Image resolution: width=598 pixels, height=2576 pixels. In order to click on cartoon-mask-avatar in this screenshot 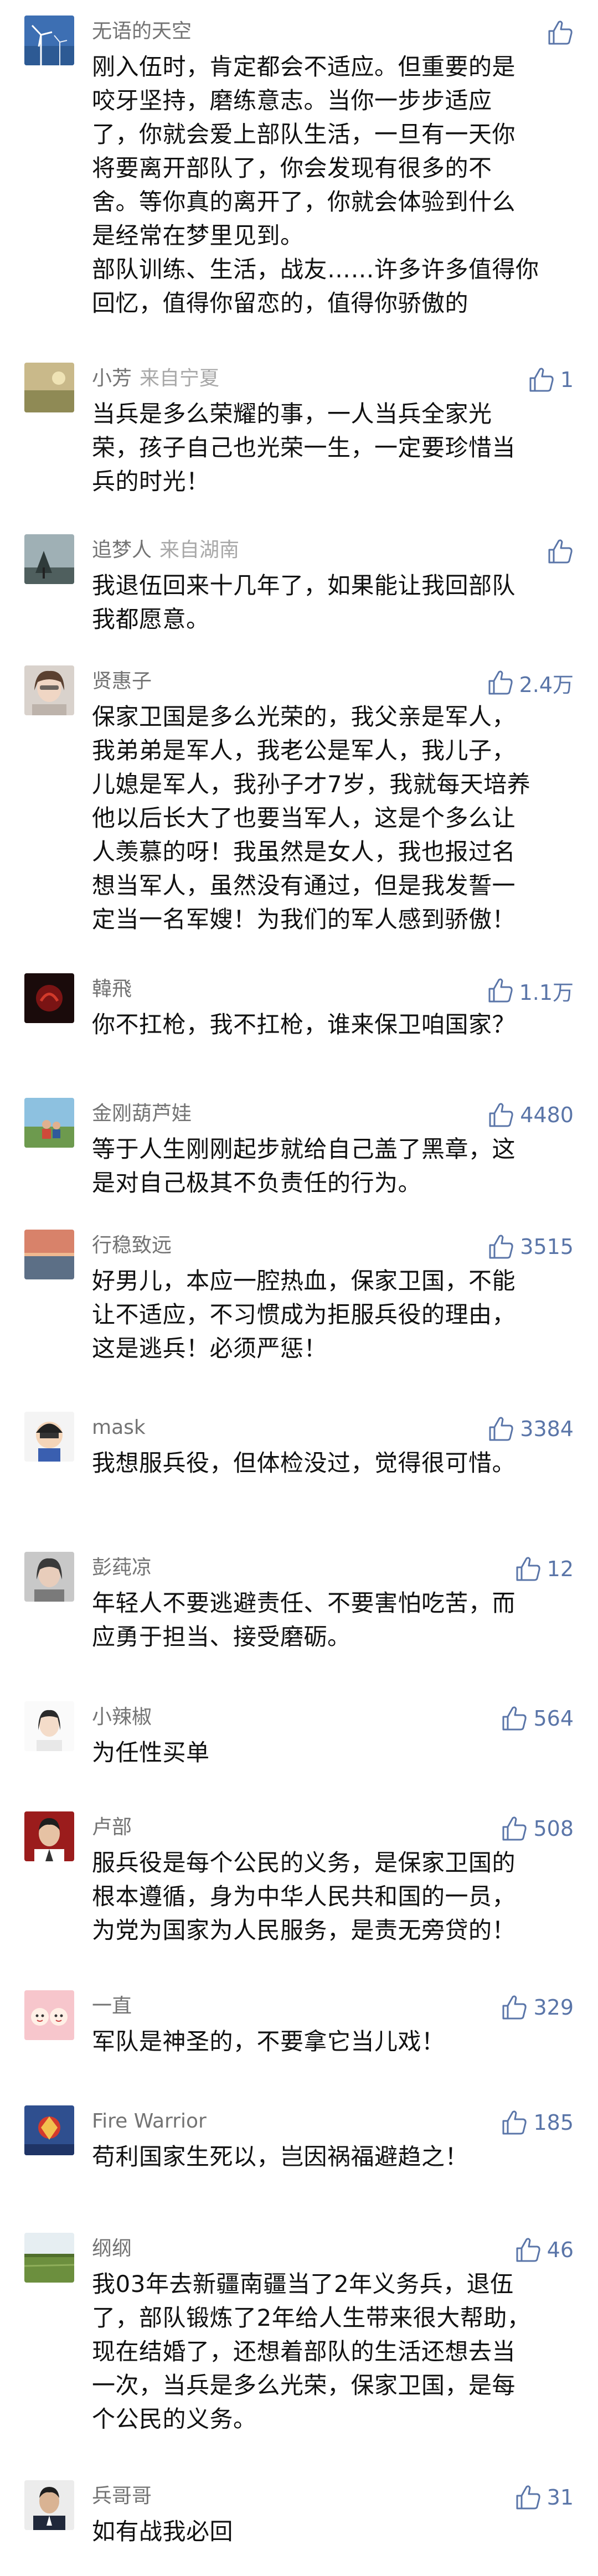, I will do `click(49, 1437)`.